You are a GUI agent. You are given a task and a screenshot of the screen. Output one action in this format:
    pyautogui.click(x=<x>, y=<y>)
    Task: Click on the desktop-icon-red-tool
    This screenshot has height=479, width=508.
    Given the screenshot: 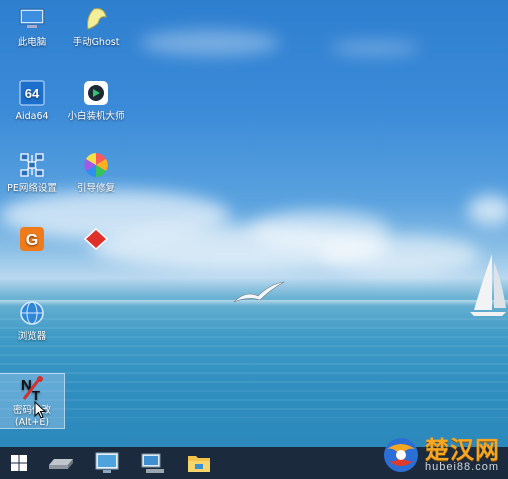 What is the action you would take?
    pyautogui.click(x=96, y=240)
    